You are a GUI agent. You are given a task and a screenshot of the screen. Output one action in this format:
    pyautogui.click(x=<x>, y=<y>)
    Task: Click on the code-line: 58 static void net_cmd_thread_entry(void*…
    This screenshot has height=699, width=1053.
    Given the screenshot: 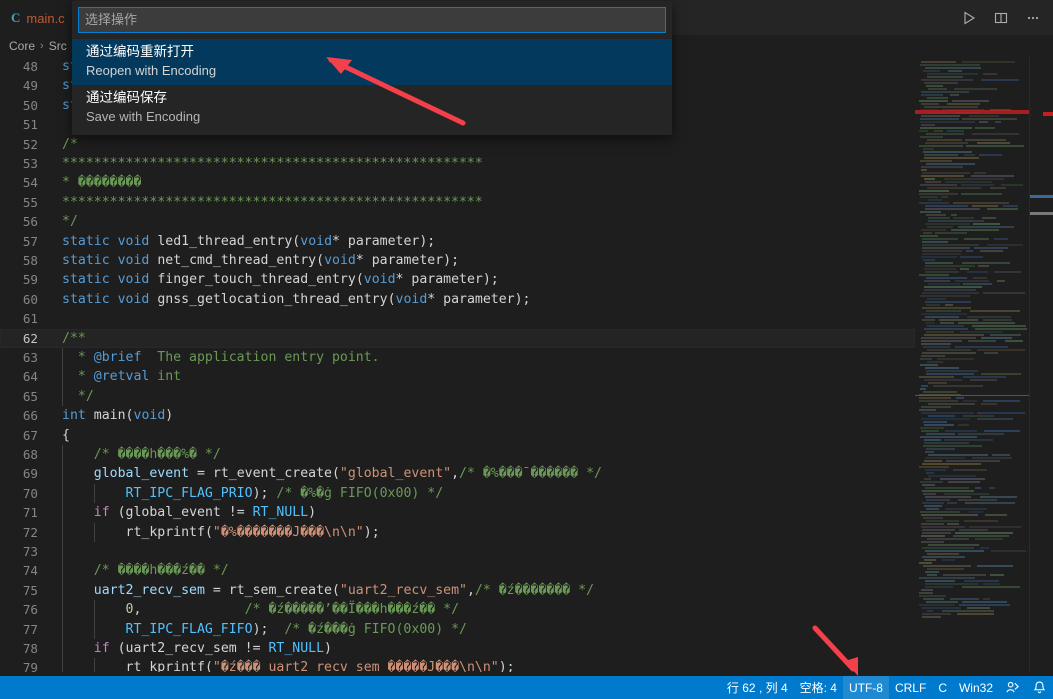 What is the action you would take?
    pyautogui.click(x=457, y=260)
    